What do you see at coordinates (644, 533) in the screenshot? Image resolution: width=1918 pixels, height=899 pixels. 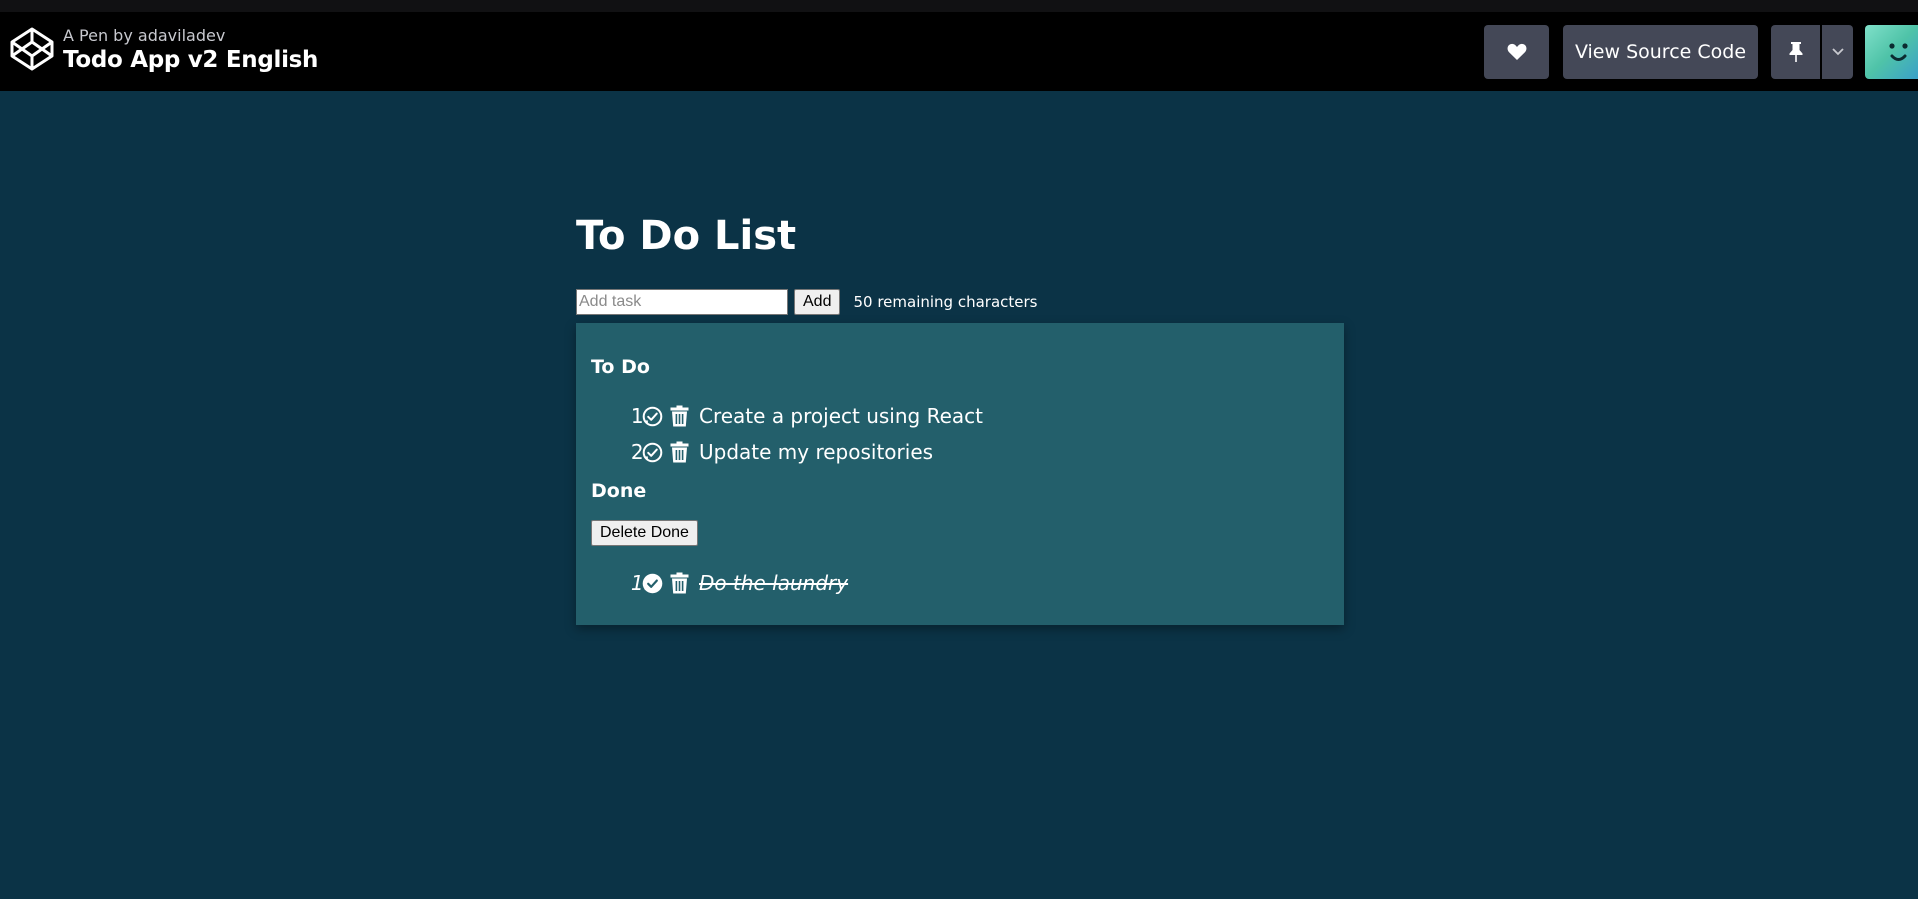 I see `delete-done-button: Delete Done` at bounding box center [644, 533].